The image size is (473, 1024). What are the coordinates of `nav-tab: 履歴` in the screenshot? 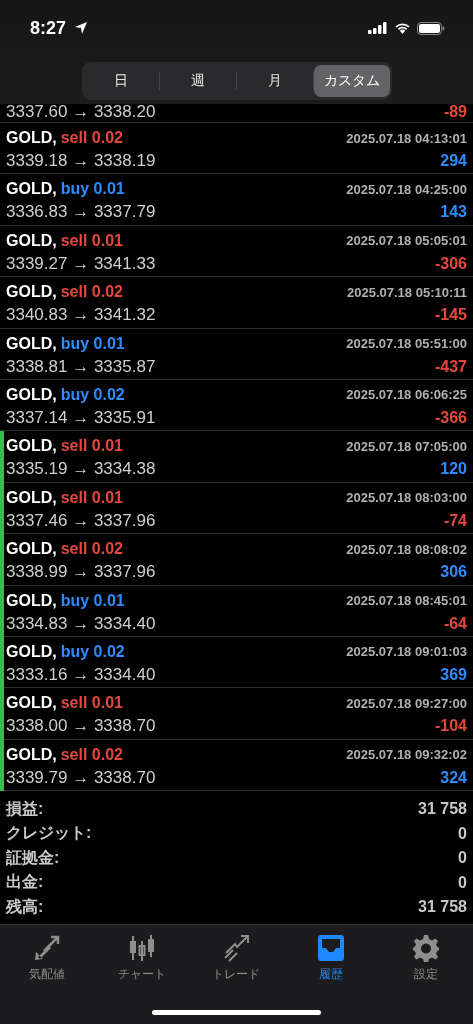 It's located at (331, 958).